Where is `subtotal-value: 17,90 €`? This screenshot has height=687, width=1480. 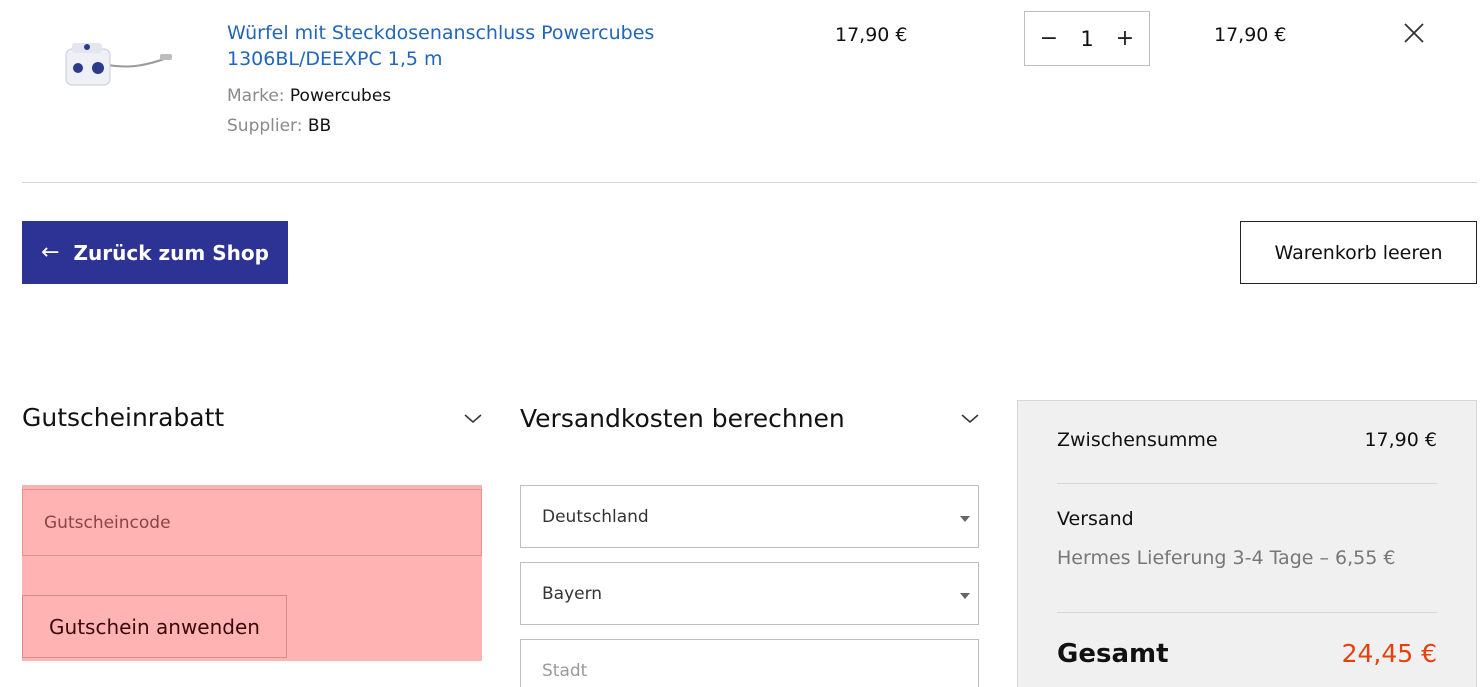 subtotal-value: 17,90 € is located at coordinates (1400, 440).